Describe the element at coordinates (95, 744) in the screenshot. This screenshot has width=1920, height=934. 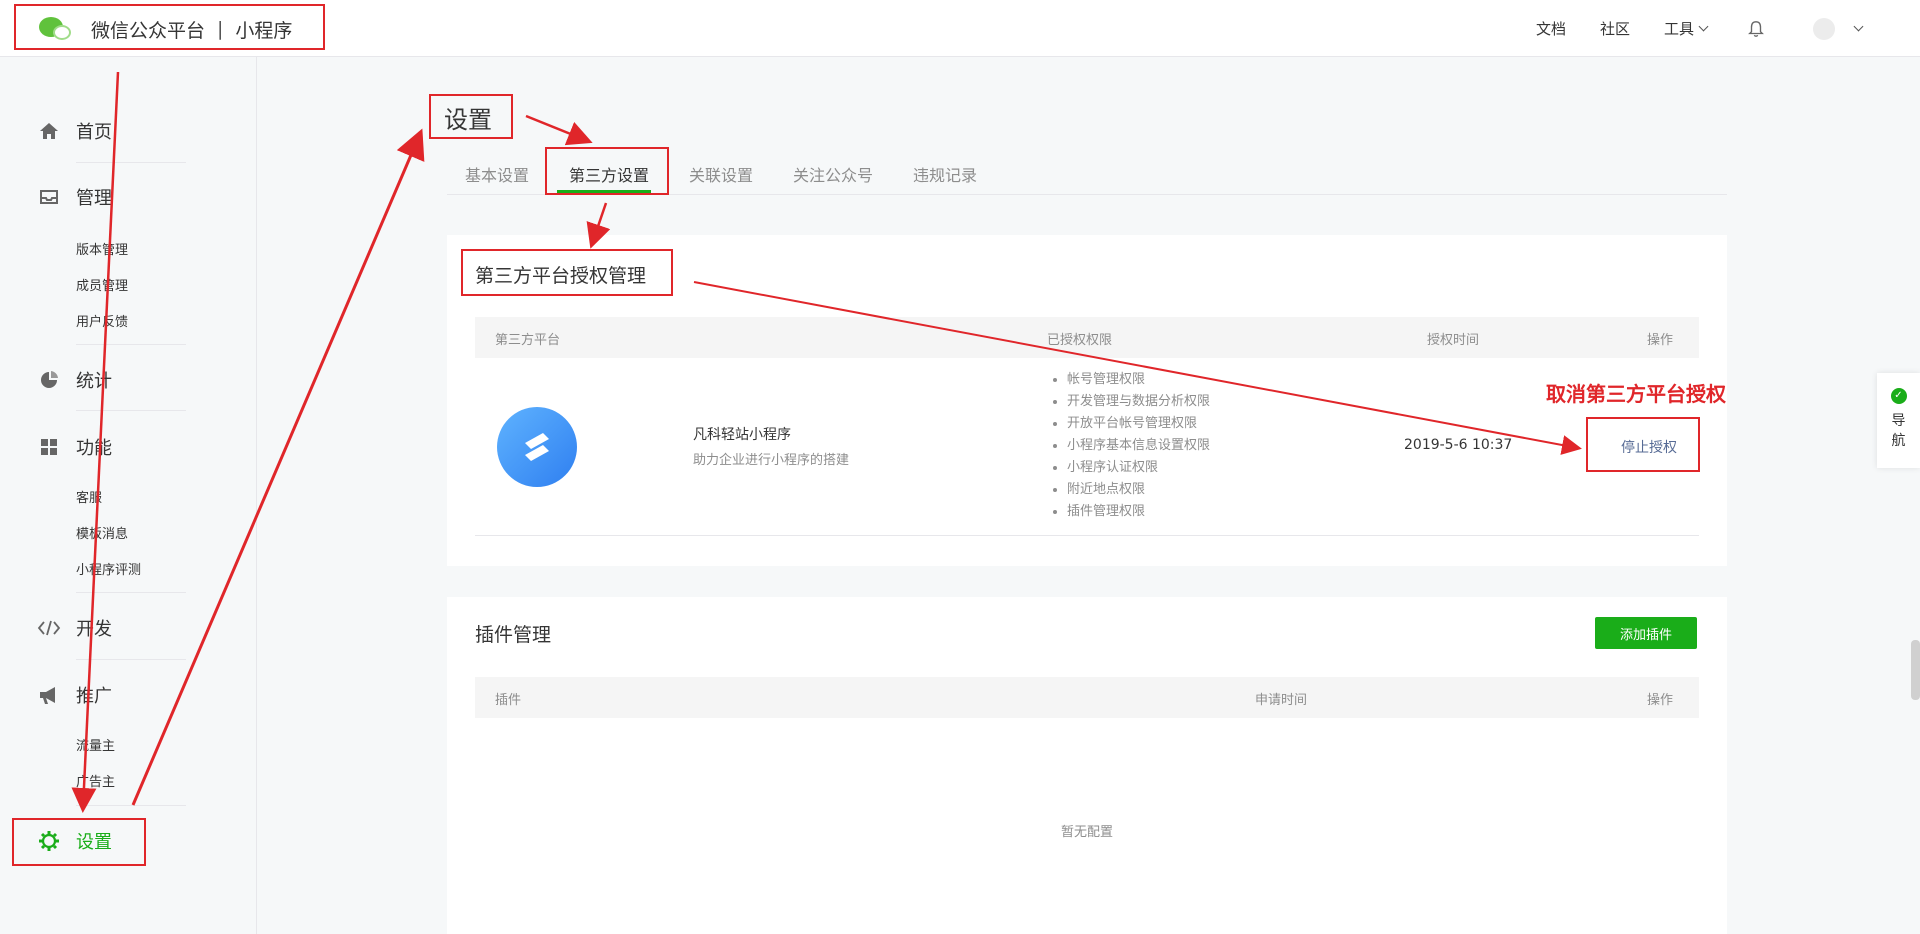
I see `sidebar-subitem-publisher: 流量主` at that location.